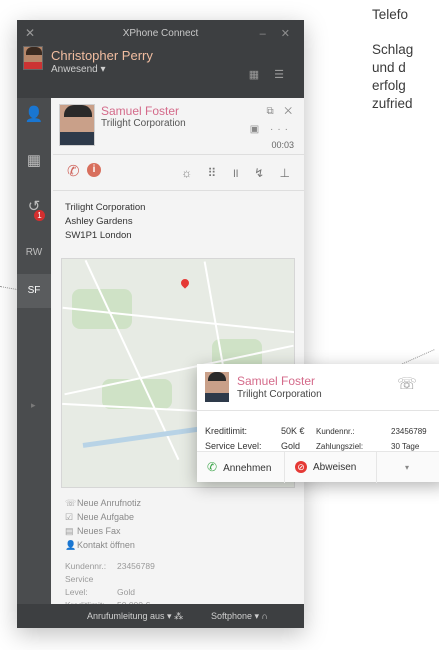  Describe the element at coordinates (94, 170) in the screenshot. I see `info-icon: i` at that location.